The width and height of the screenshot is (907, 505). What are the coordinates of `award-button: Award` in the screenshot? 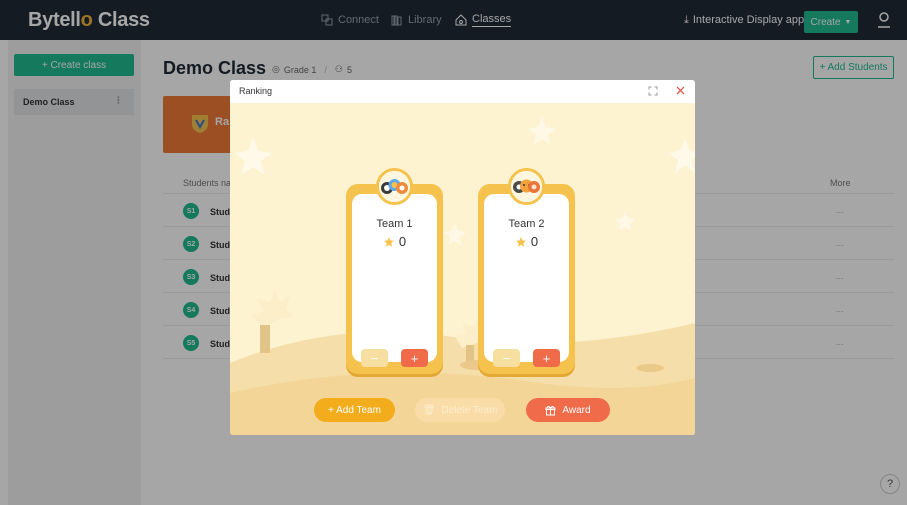 It's located at (568, 410).